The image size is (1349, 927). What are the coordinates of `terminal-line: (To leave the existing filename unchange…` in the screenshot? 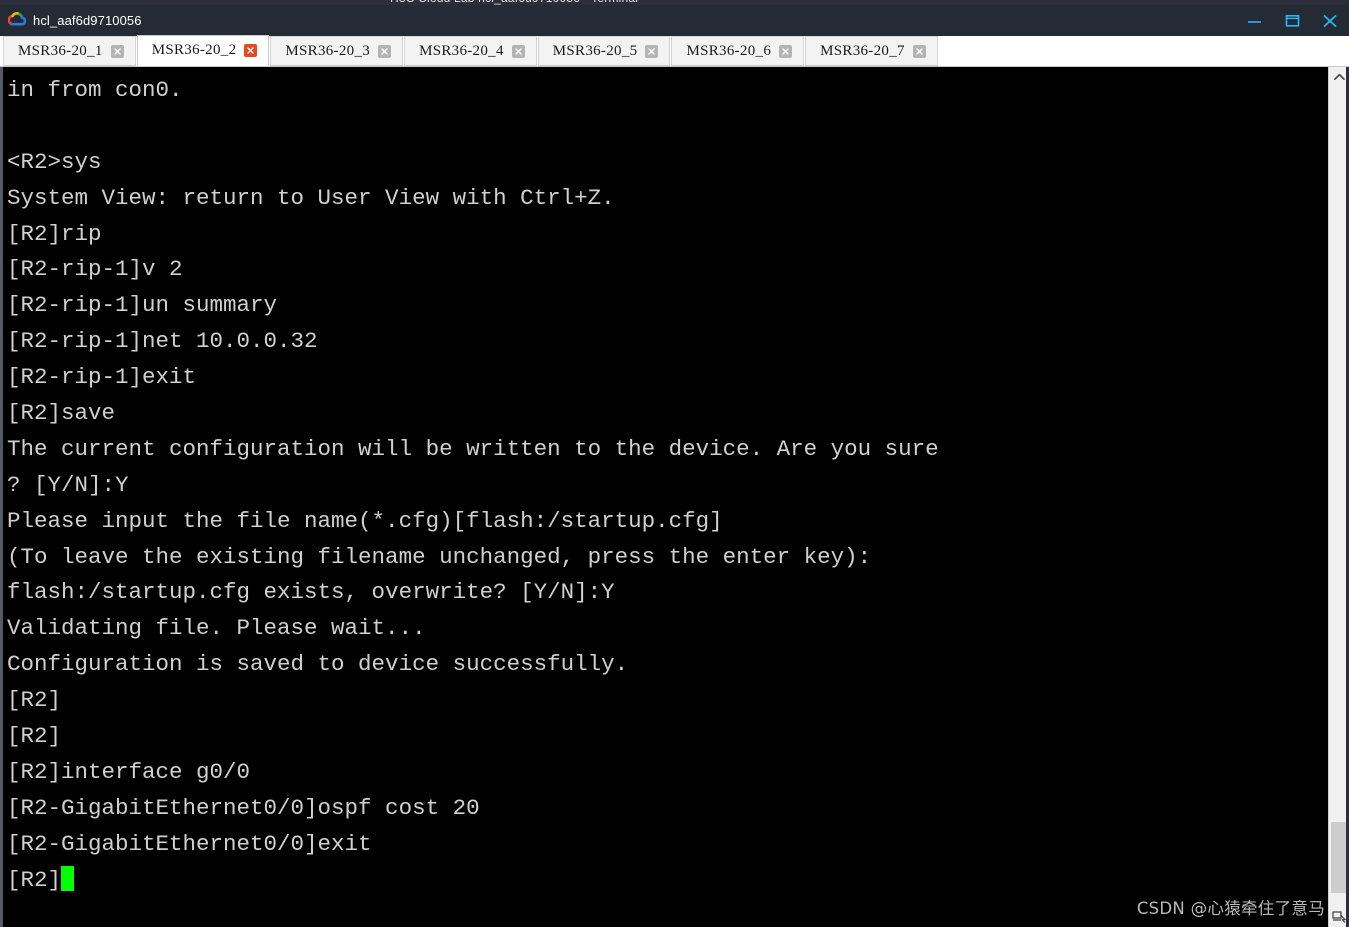 It's located at (439, 556).